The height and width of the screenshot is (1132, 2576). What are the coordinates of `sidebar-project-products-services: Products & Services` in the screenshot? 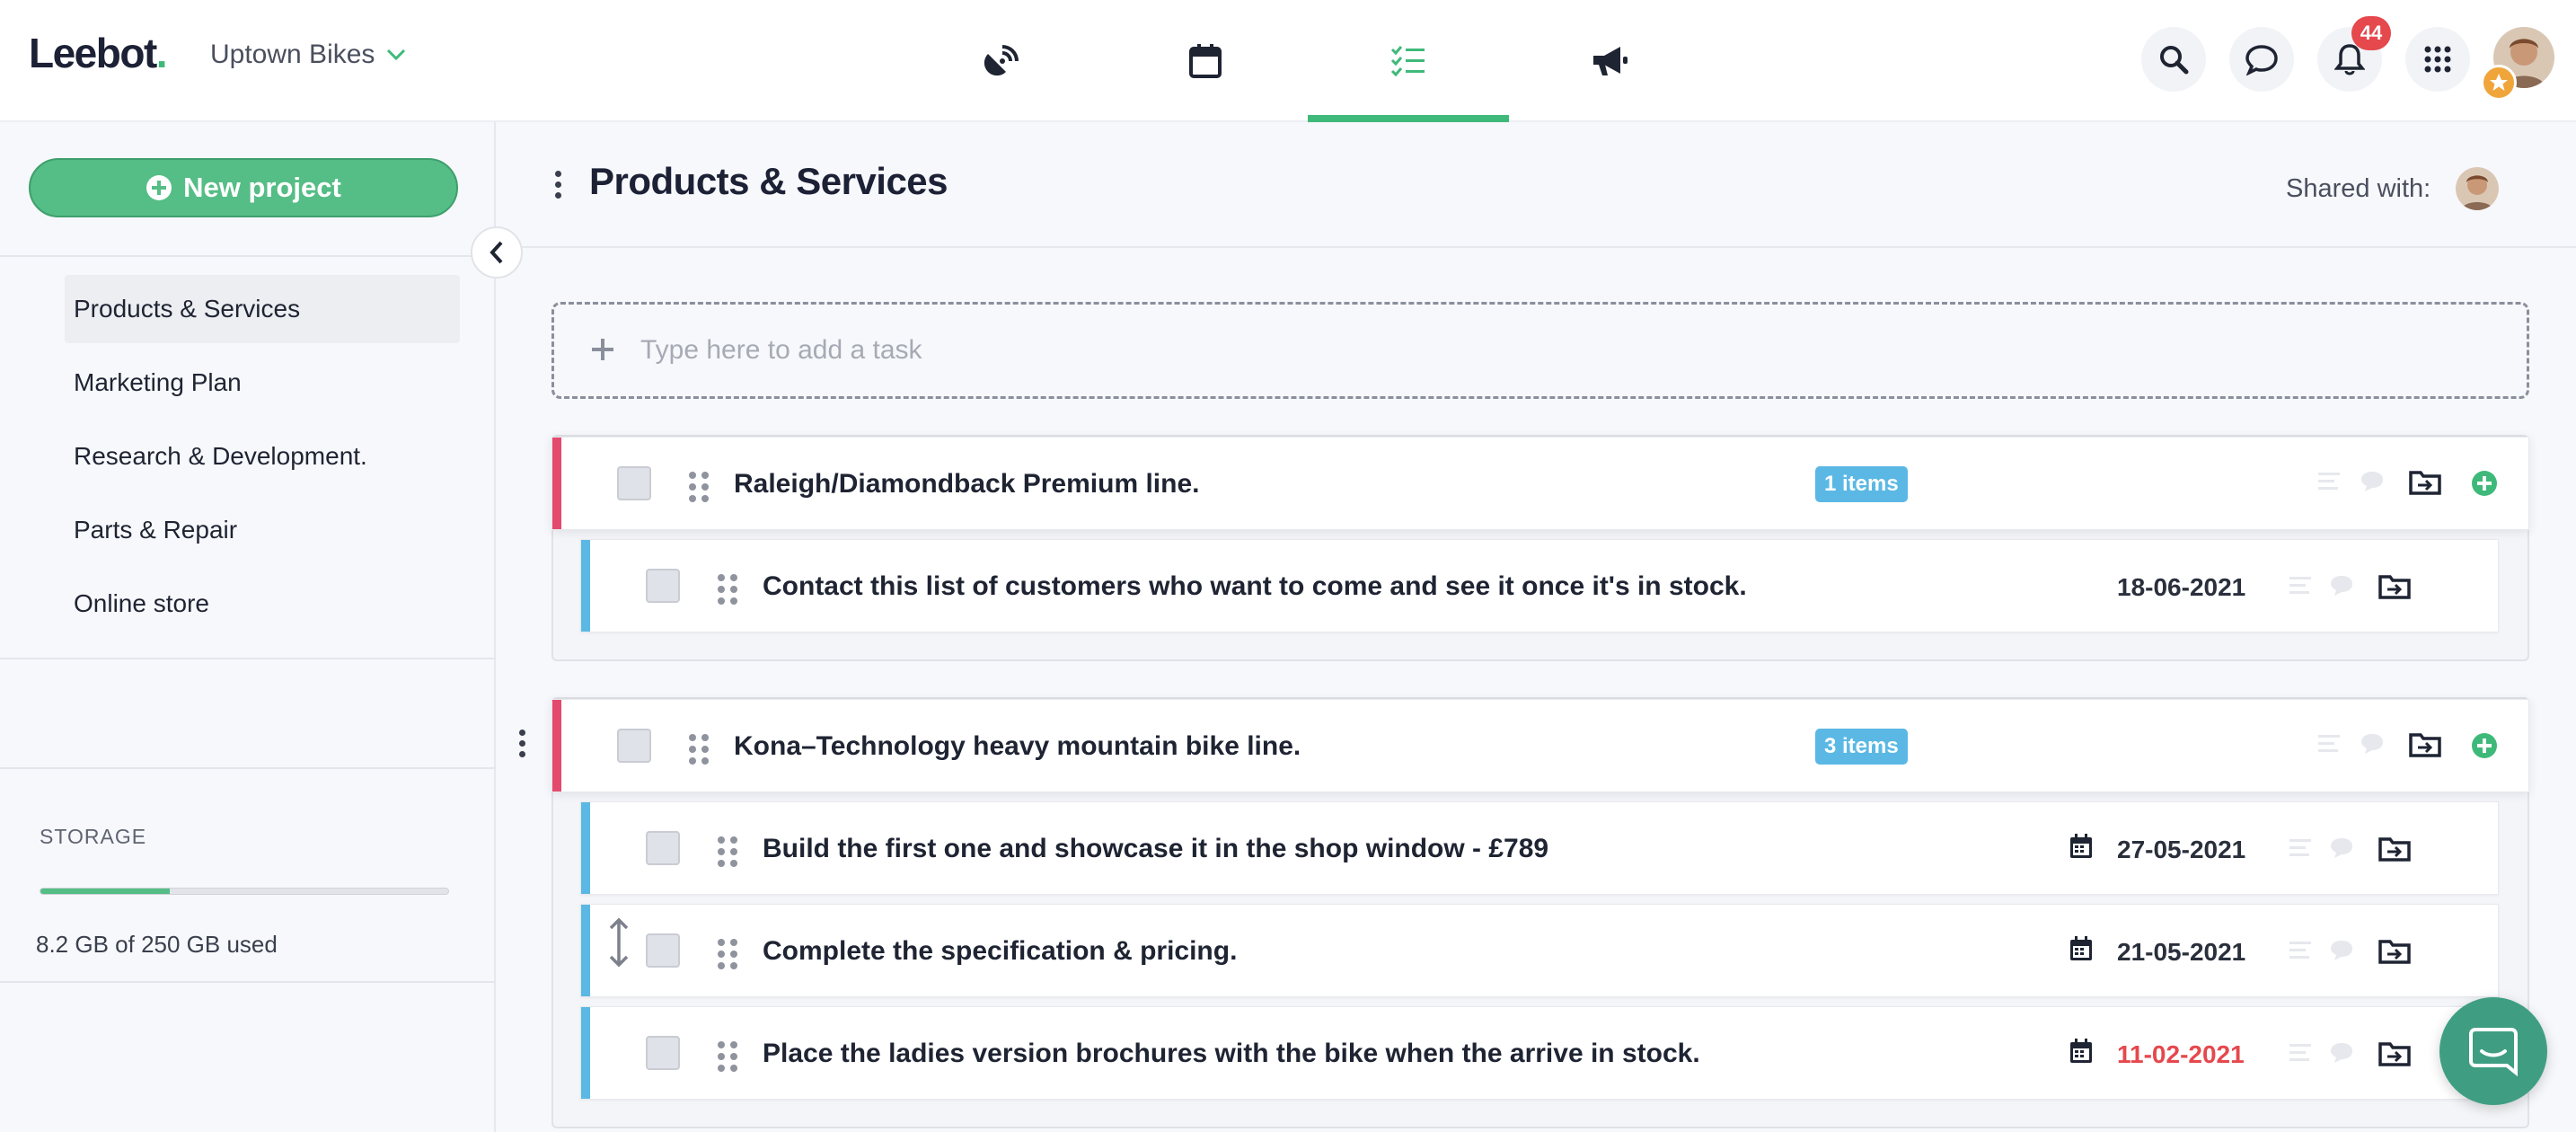 It's located at (262, 309).